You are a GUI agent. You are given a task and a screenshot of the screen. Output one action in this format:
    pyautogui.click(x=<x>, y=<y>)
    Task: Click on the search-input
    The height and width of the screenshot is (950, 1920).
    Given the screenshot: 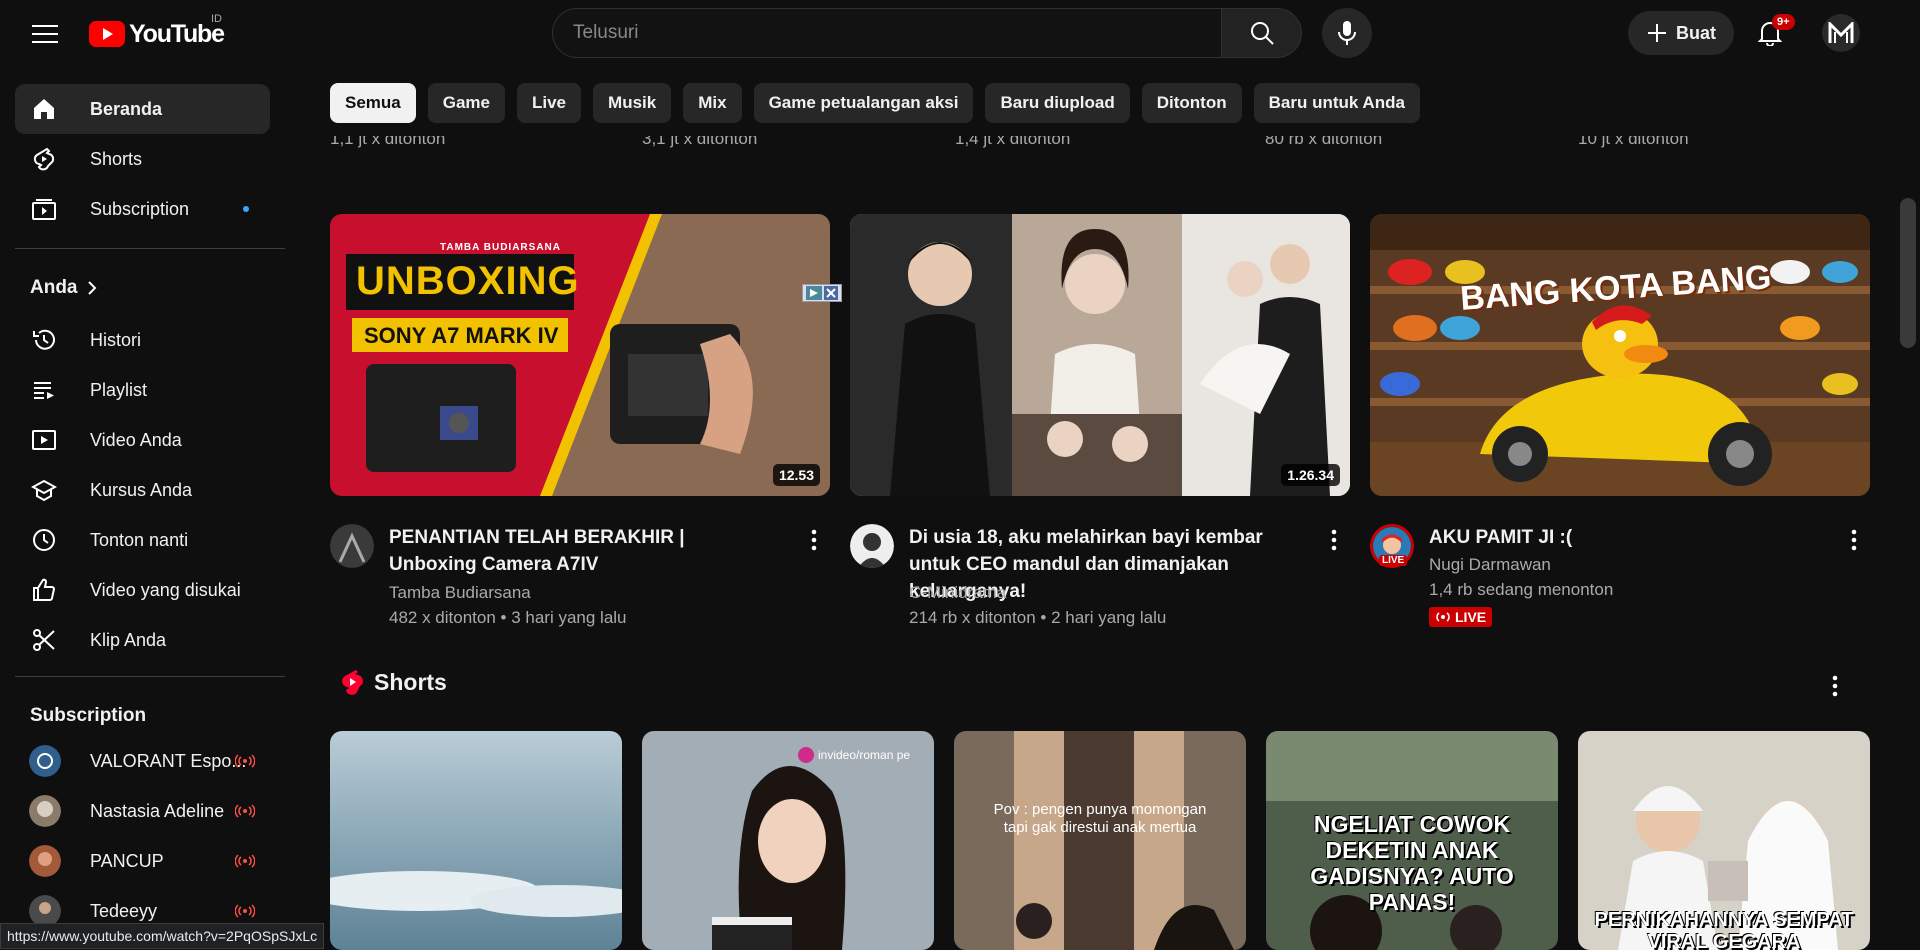 What is the action you would take?
    pyautogui.click(x=897, y=33)
    